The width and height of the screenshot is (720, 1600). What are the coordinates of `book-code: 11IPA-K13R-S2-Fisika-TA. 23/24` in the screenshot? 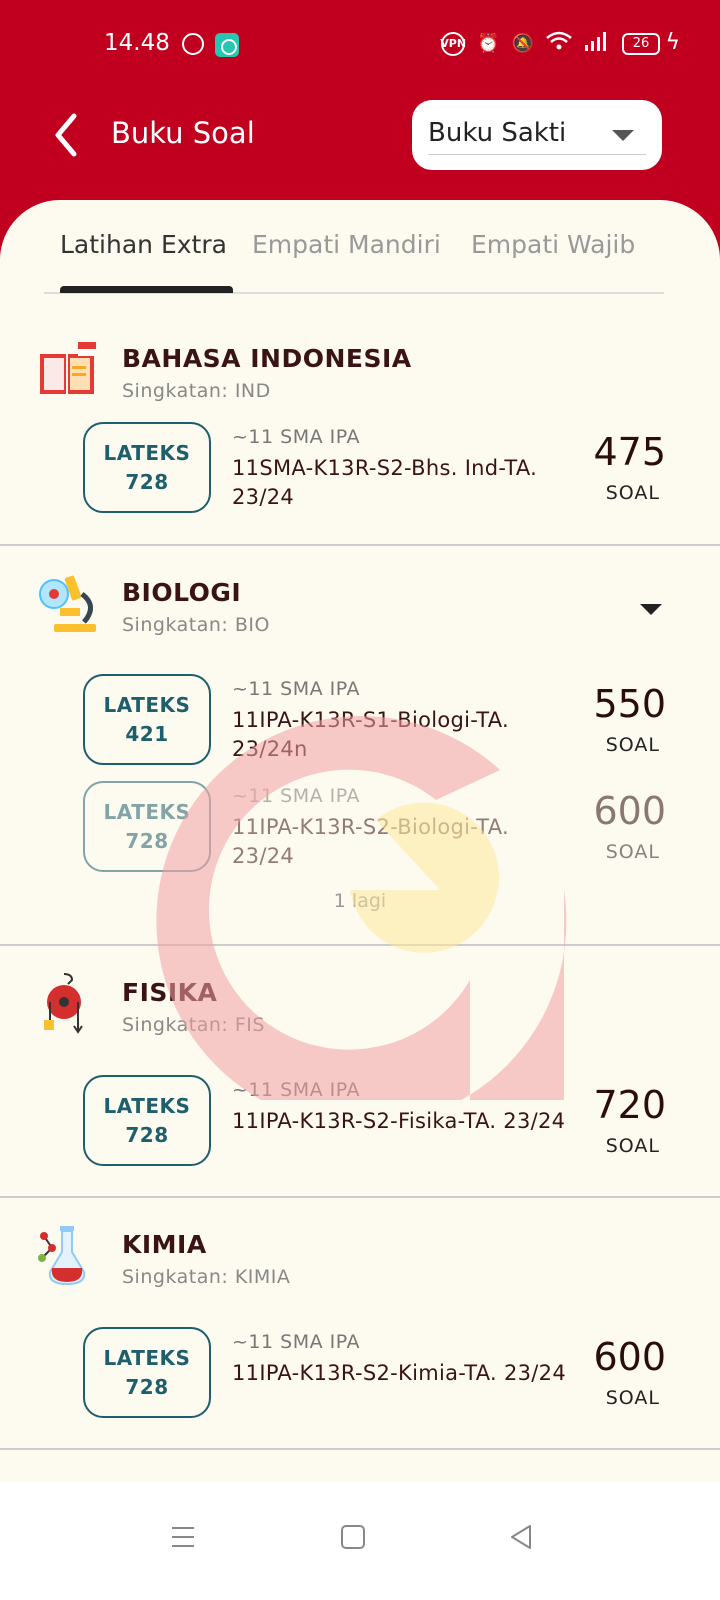 It's located at (399, 1121).